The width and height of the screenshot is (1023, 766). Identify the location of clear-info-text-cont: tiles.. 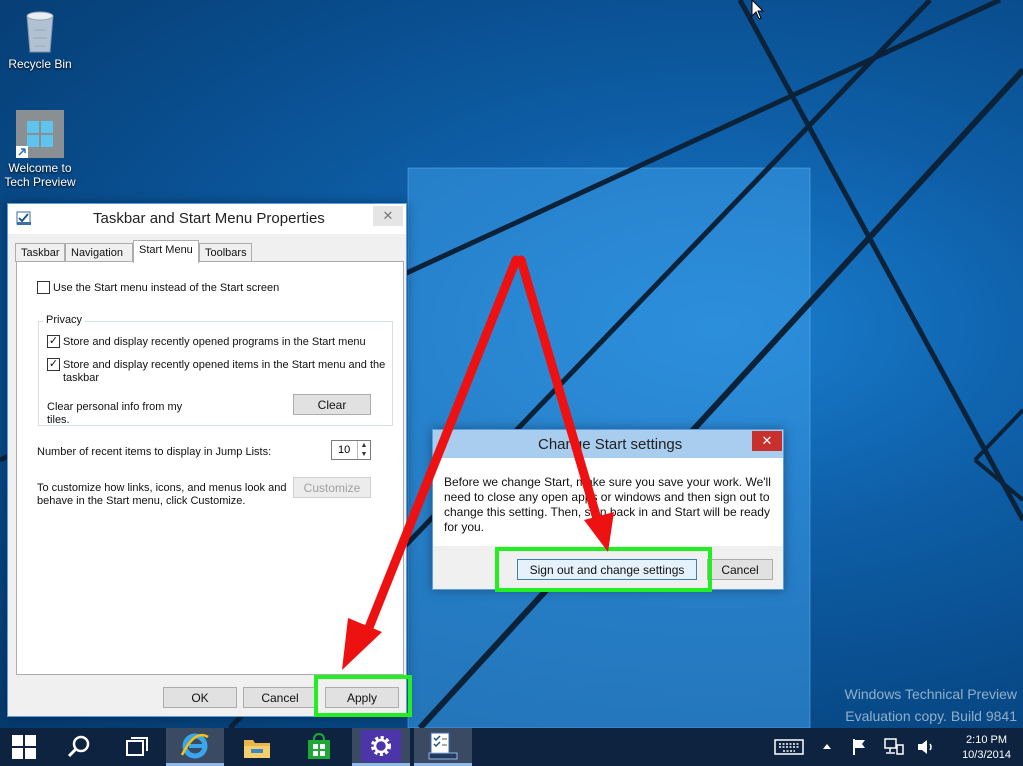
(58, 420).